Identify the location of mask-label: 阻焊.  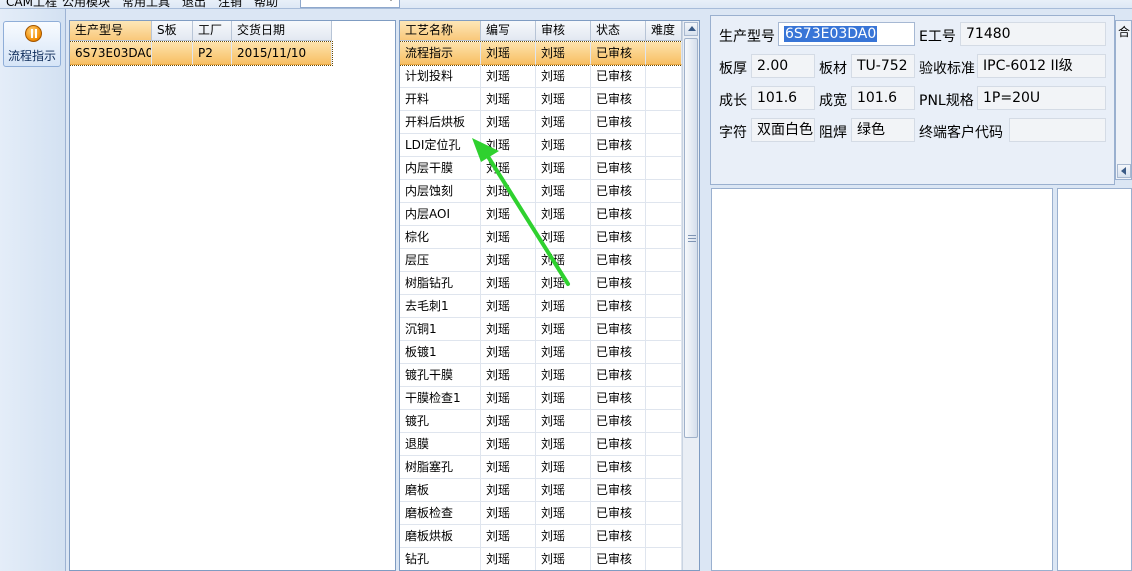
(833, 133).